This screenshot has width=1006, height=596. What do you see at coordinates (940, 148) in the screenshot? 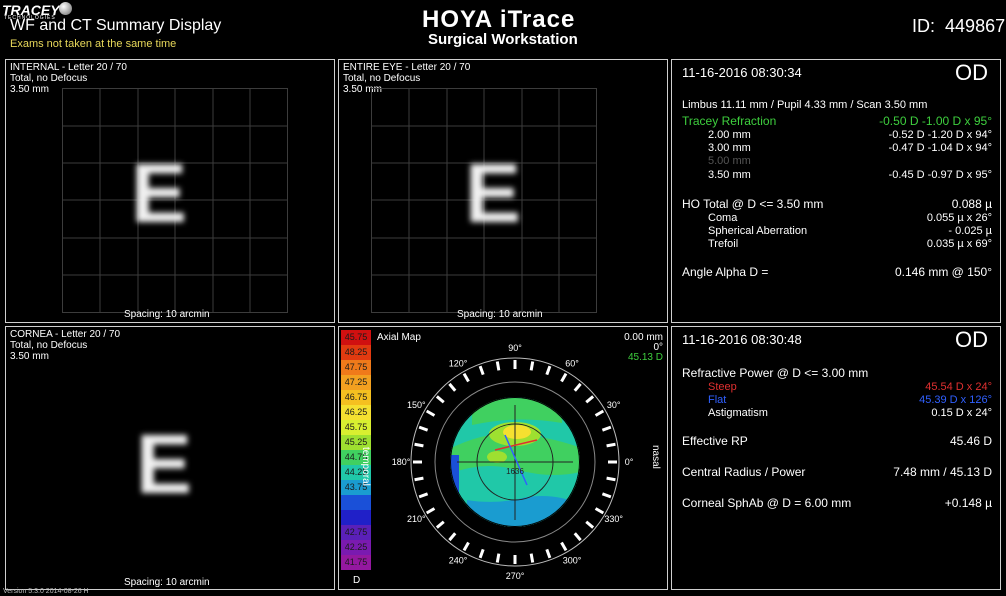
I see `zone-row-value: -0.47 D -1.04 D x 94°` at bounding box center [940, 148].